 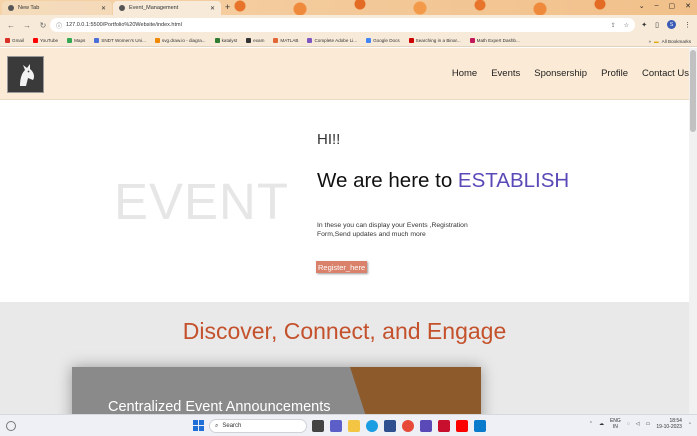 I want to click on math-app-icon, so click(x=426, y=426).